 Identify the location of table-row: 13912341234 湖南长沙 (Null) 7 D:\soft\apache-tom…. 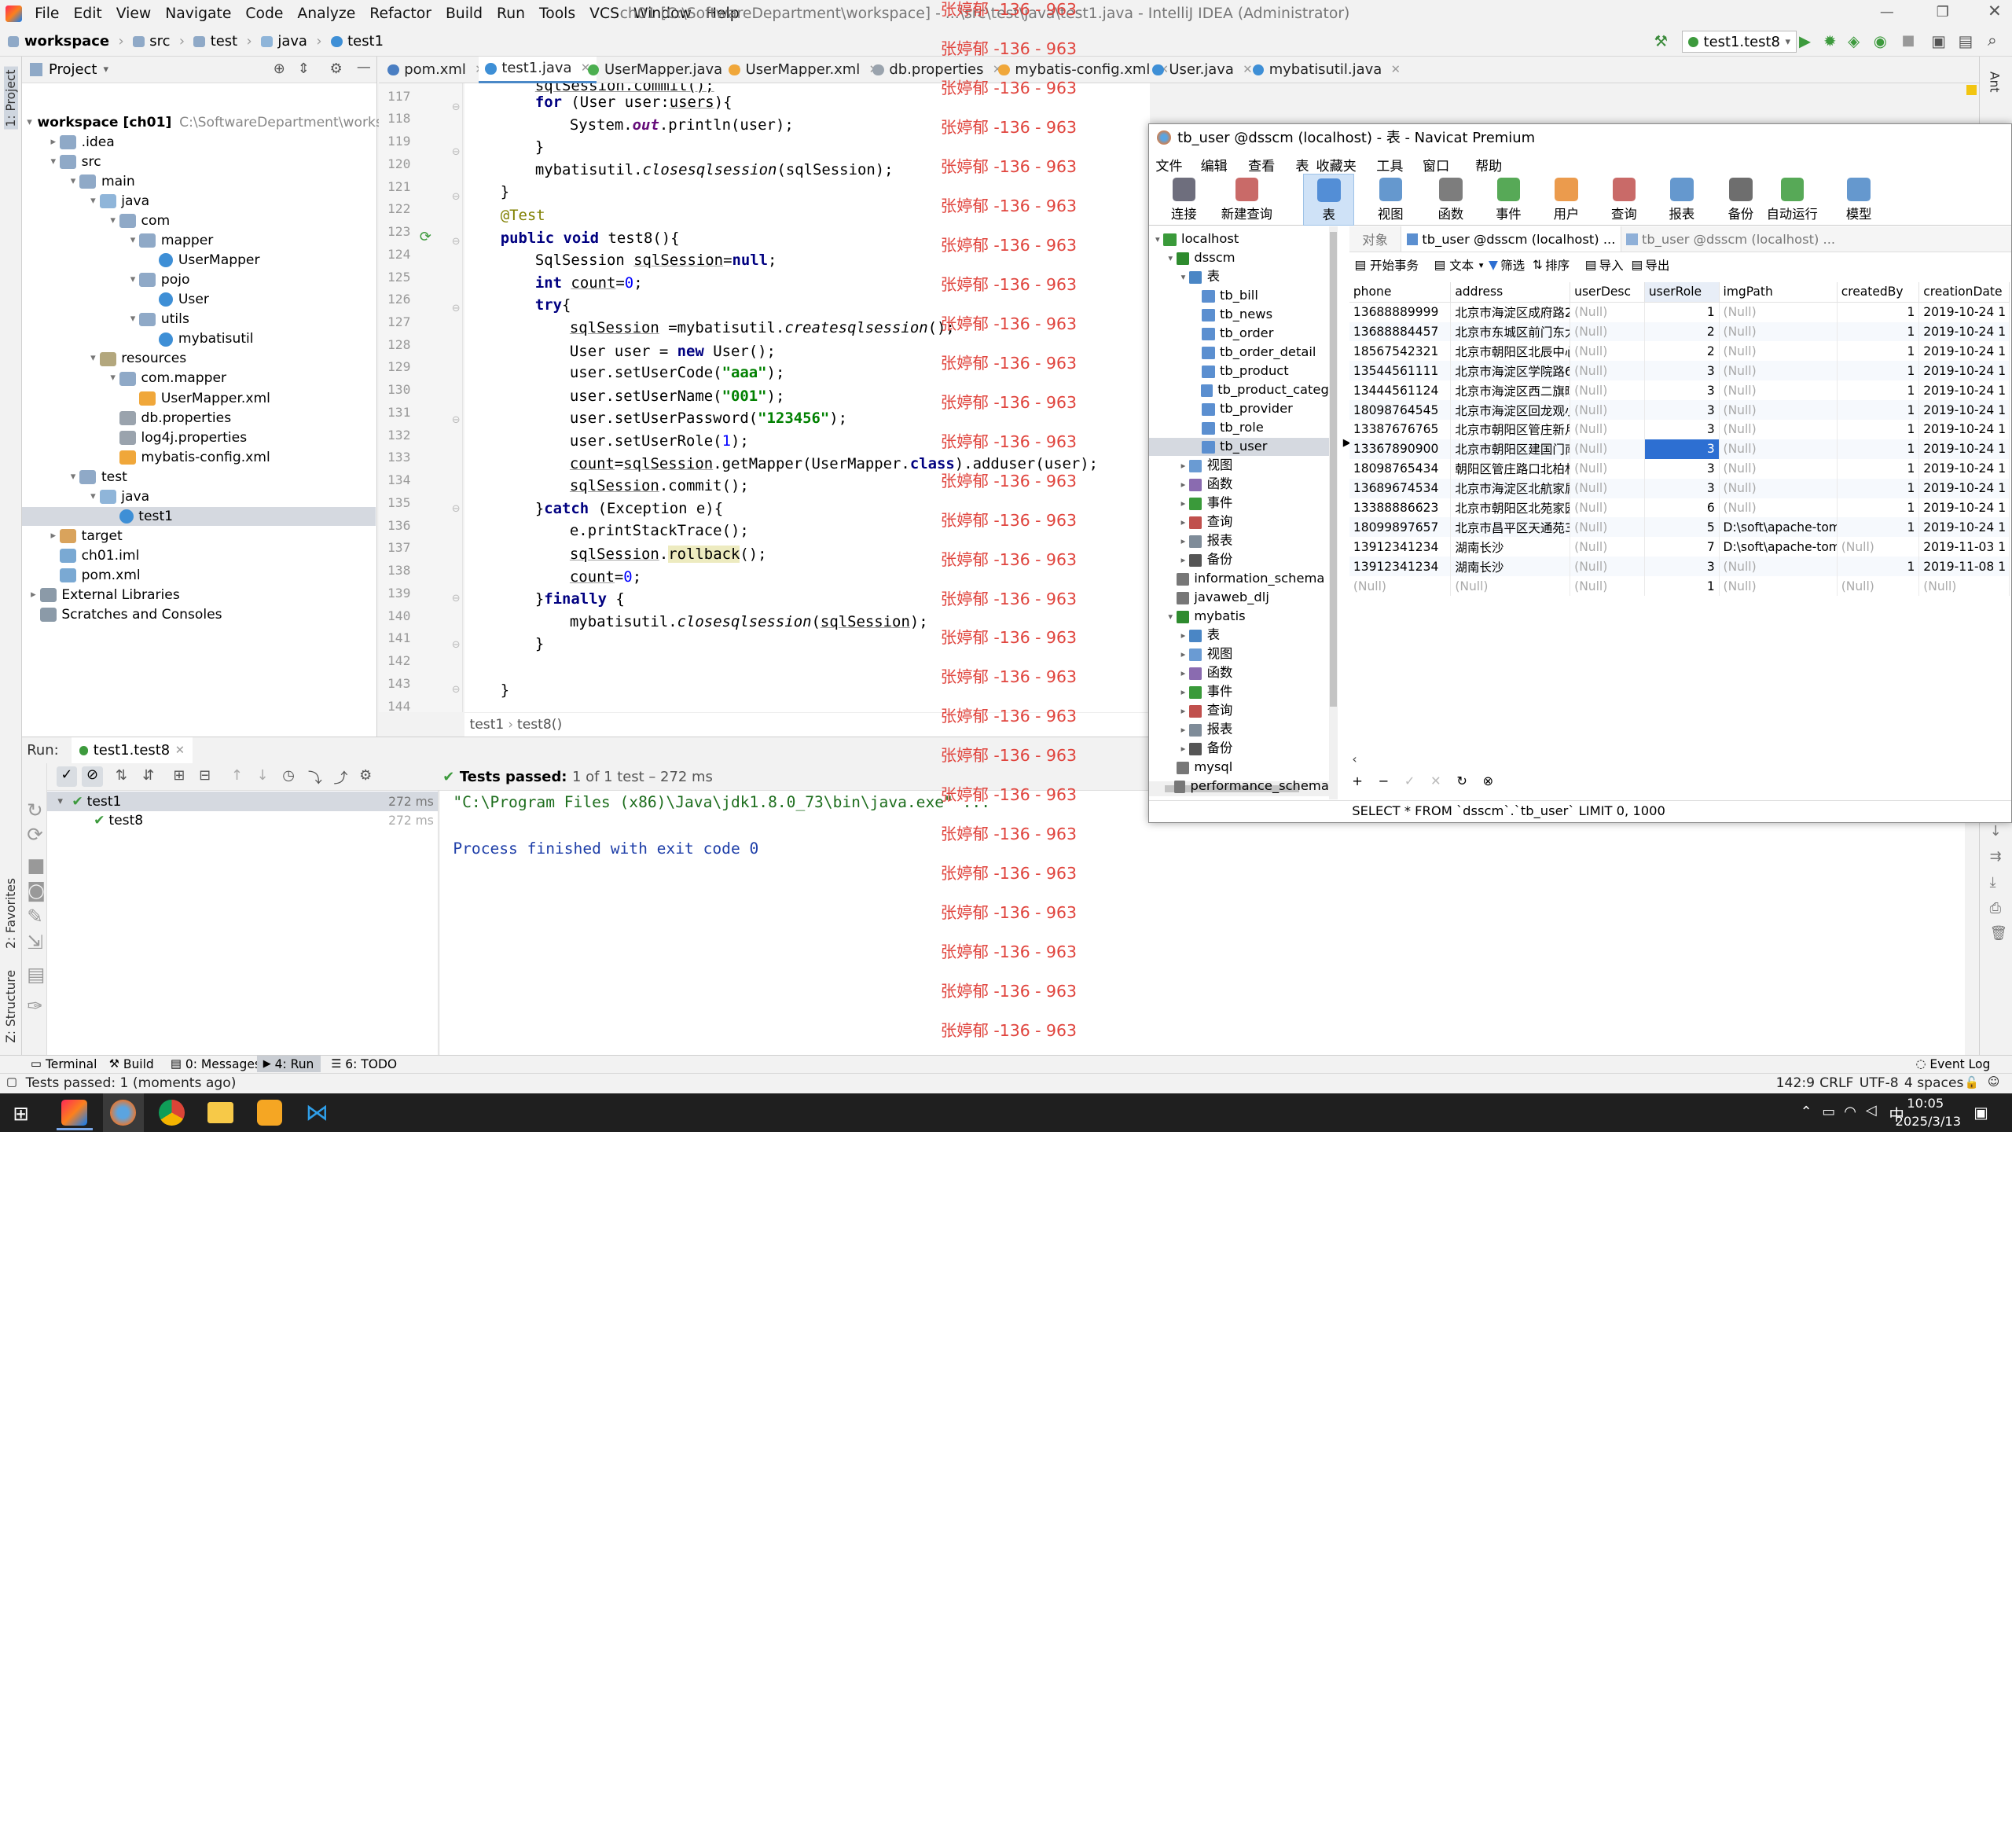
(1679, 547).